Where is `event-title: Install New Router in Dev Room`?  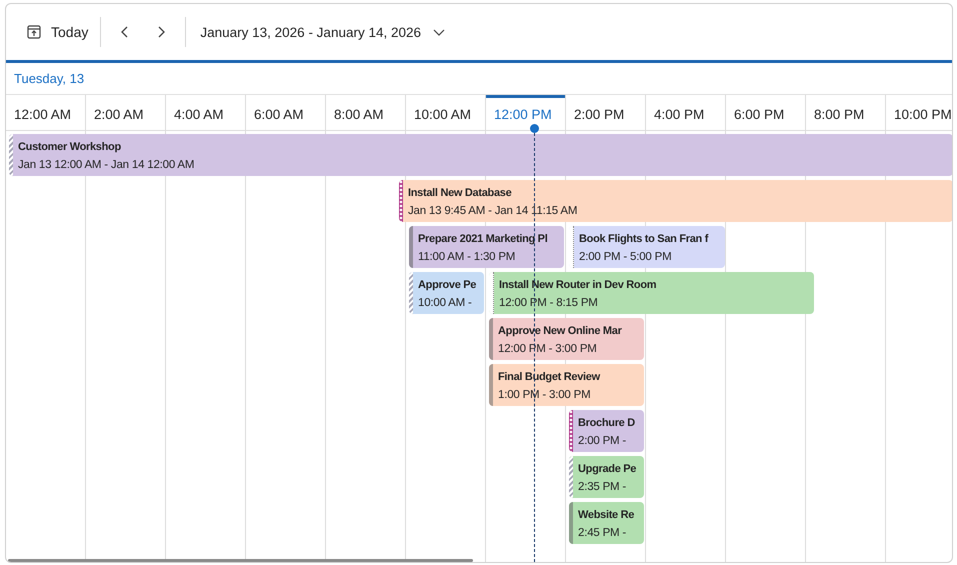
event-title: Install New Router in Dev Room is located at coordinates (577, 285).